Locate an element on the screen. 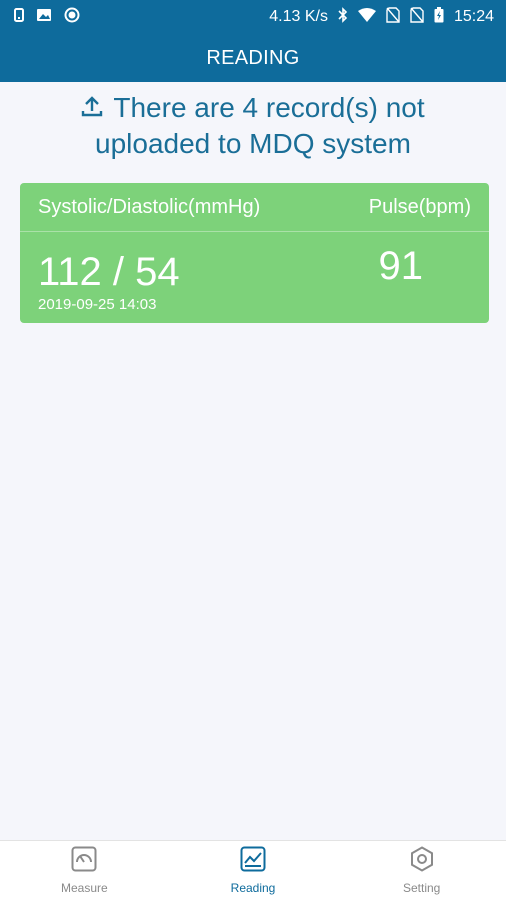 This screenshot has width=506, height=900. battery-icon is located at coordinates (439, 17).